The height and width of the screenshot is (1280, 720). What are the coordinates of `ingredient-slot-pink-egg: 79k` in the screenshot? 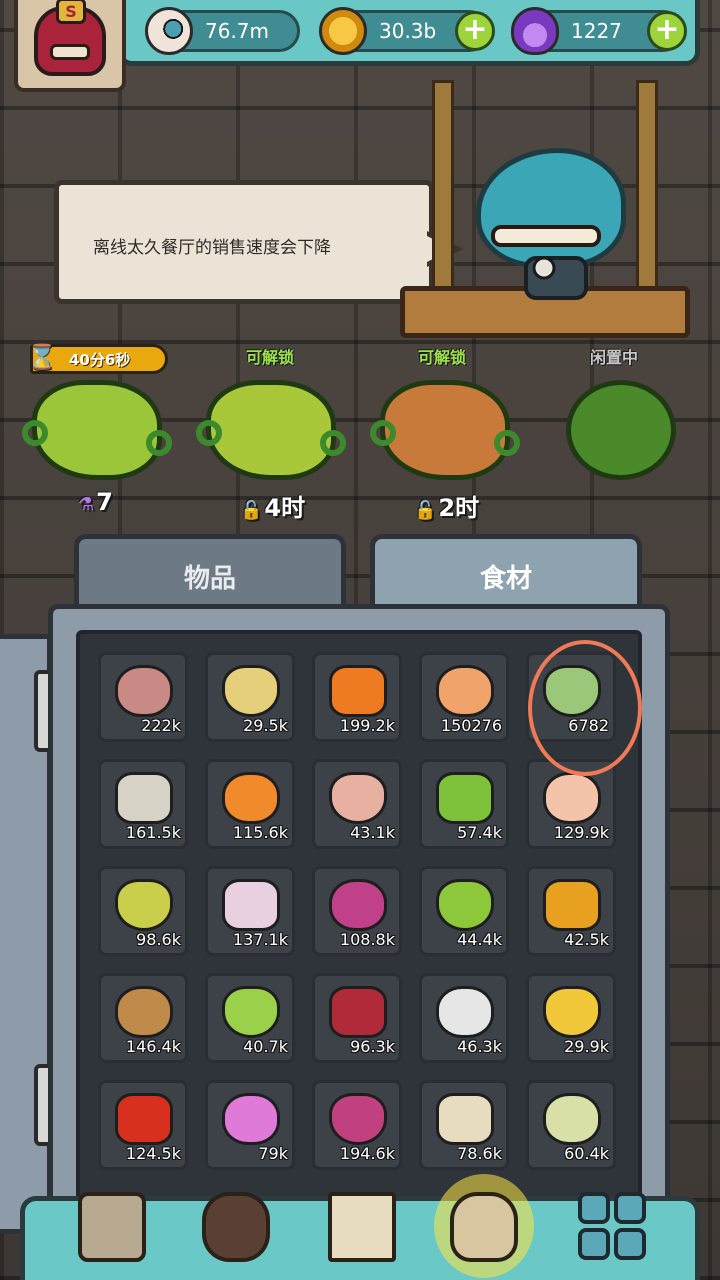 It's located at (250, 1125).